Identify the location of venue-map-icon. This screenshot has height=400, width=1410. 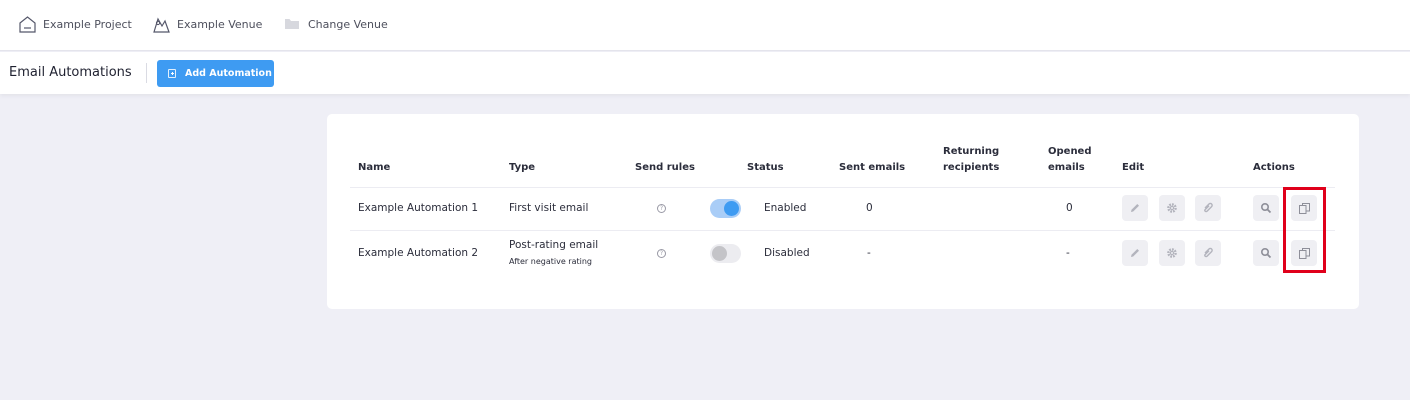
(161, 24).